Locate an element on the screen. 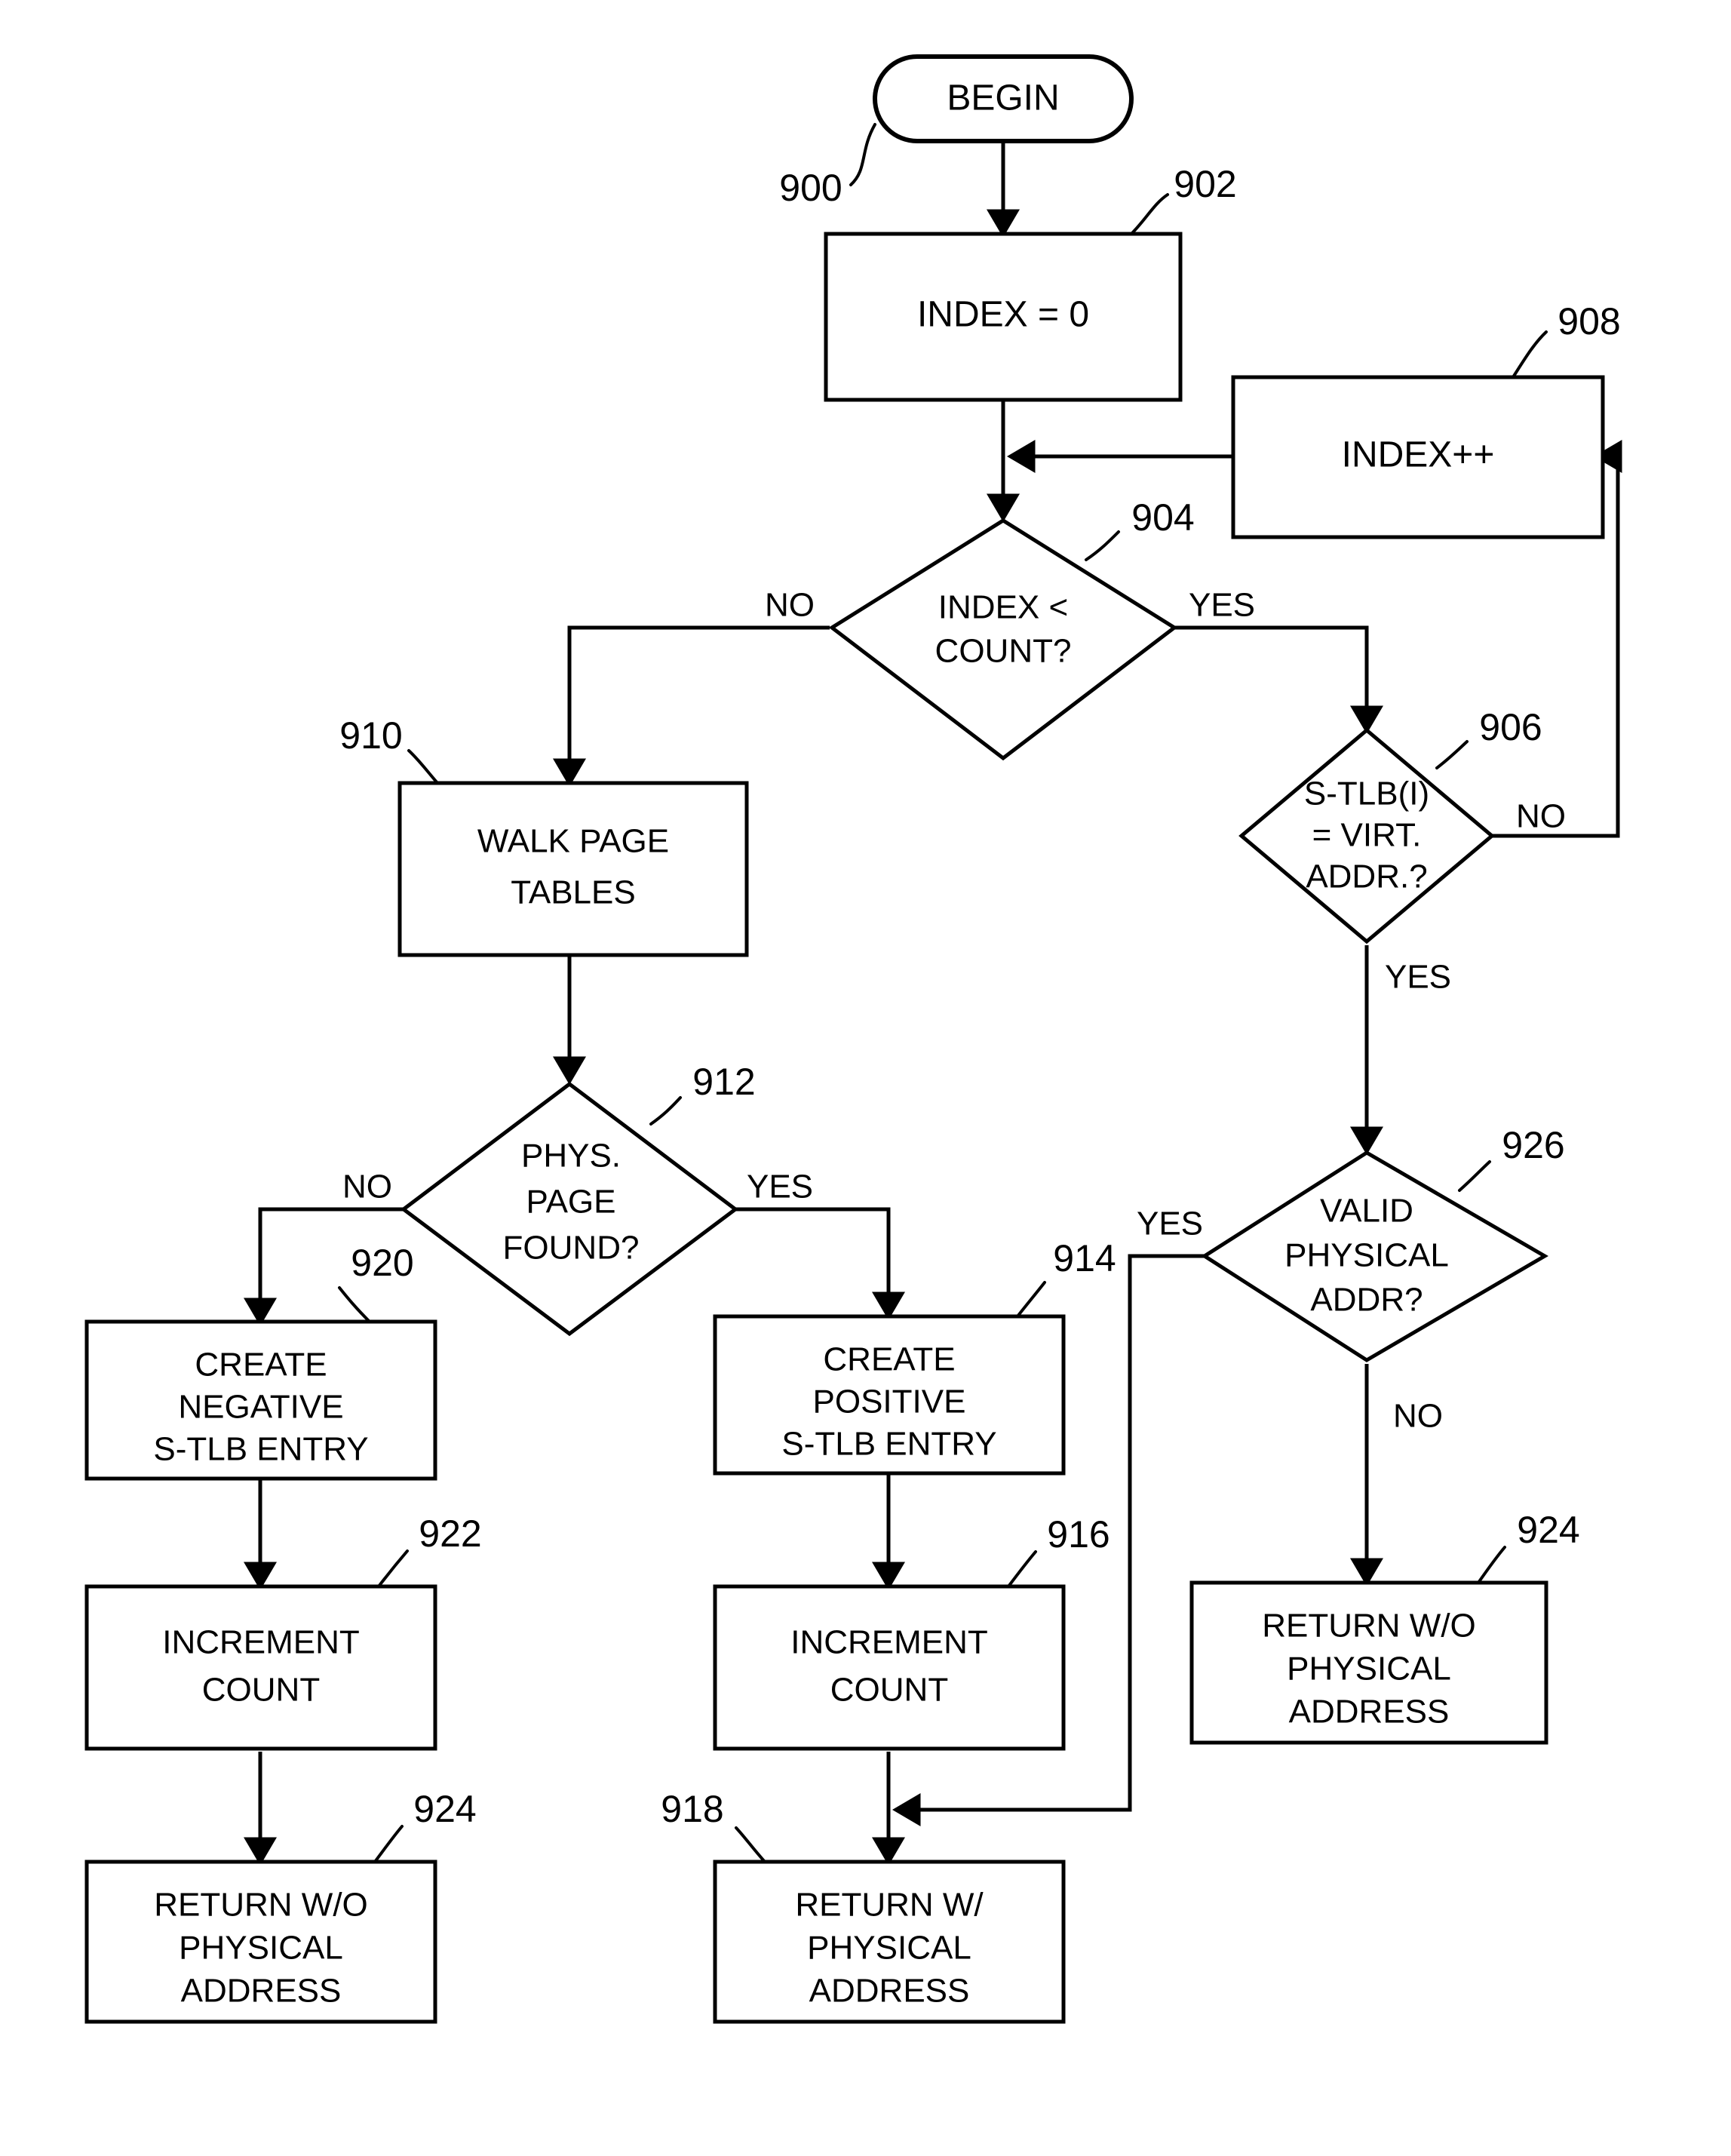 The image size is (1731, 2156). node-return-without-addr-left: RETURN W/O PHYSICAL ADDRESS is located at coordinates (260, 1942).